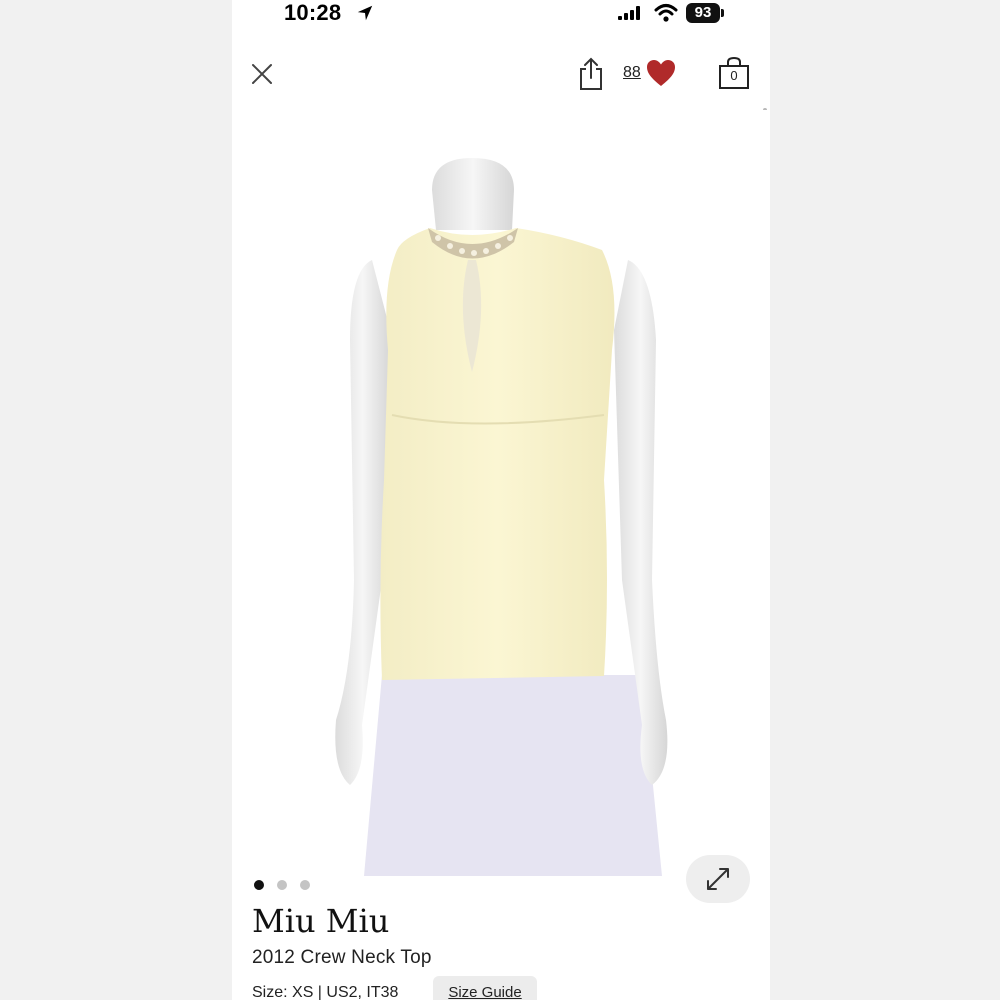  I want to click on size-guide-button: Size Guide, so click(485, 988).